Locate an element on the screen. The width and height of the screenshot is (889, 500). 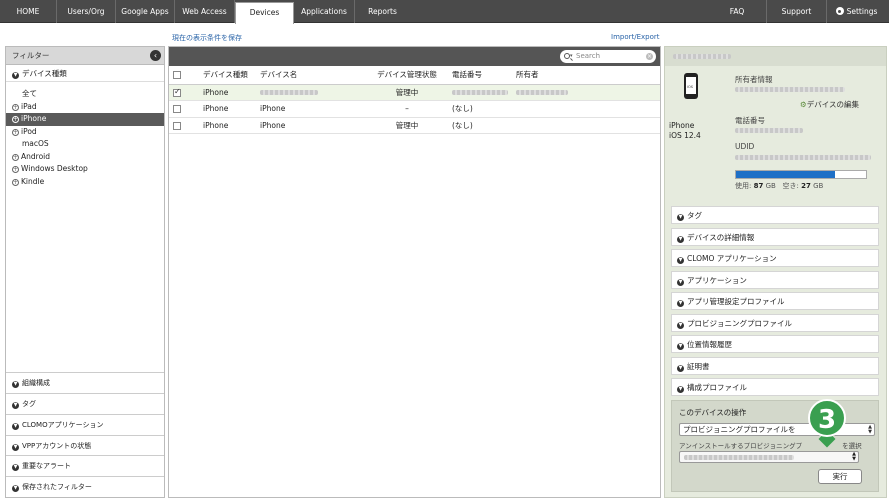
filter-section-tag: ▼ タグ is located at coordinates (85, 403).